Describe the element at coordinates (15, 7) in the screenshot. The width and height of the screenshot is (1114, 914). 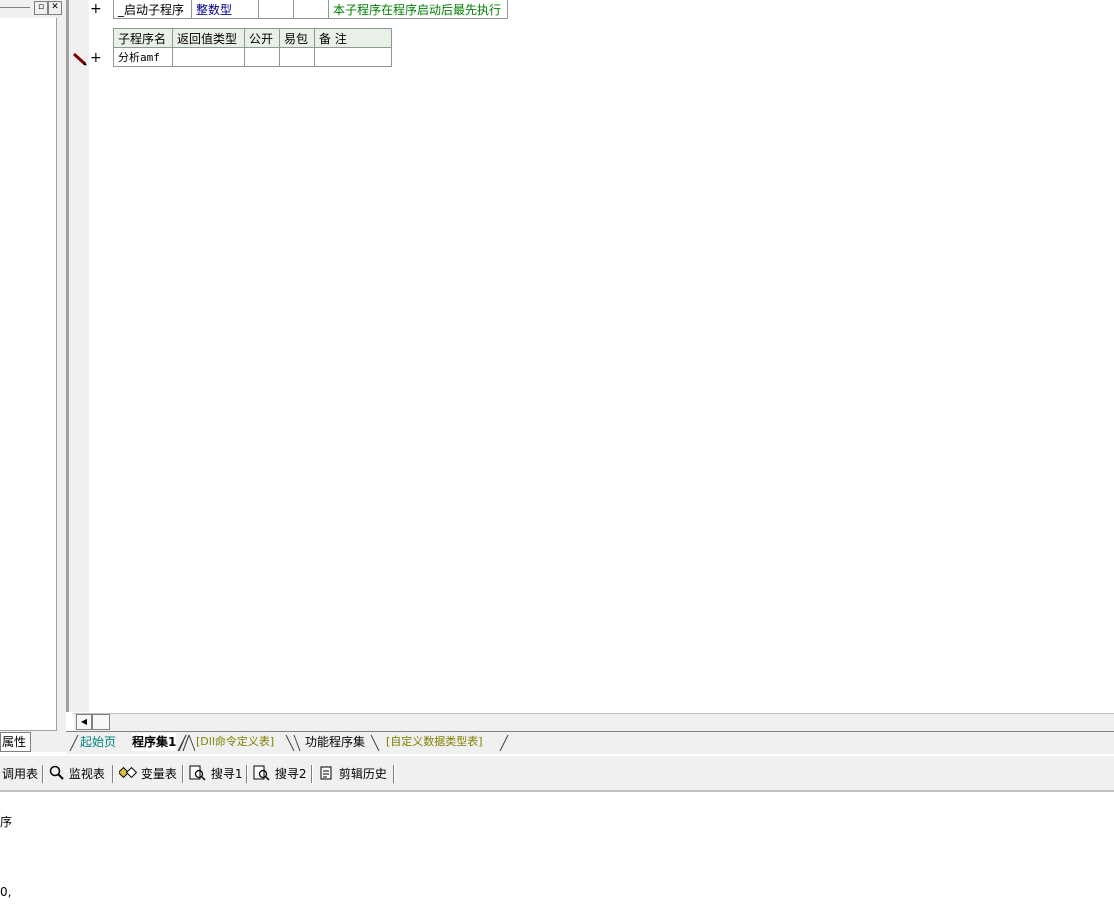
I see `titlebar-grip` at that location.